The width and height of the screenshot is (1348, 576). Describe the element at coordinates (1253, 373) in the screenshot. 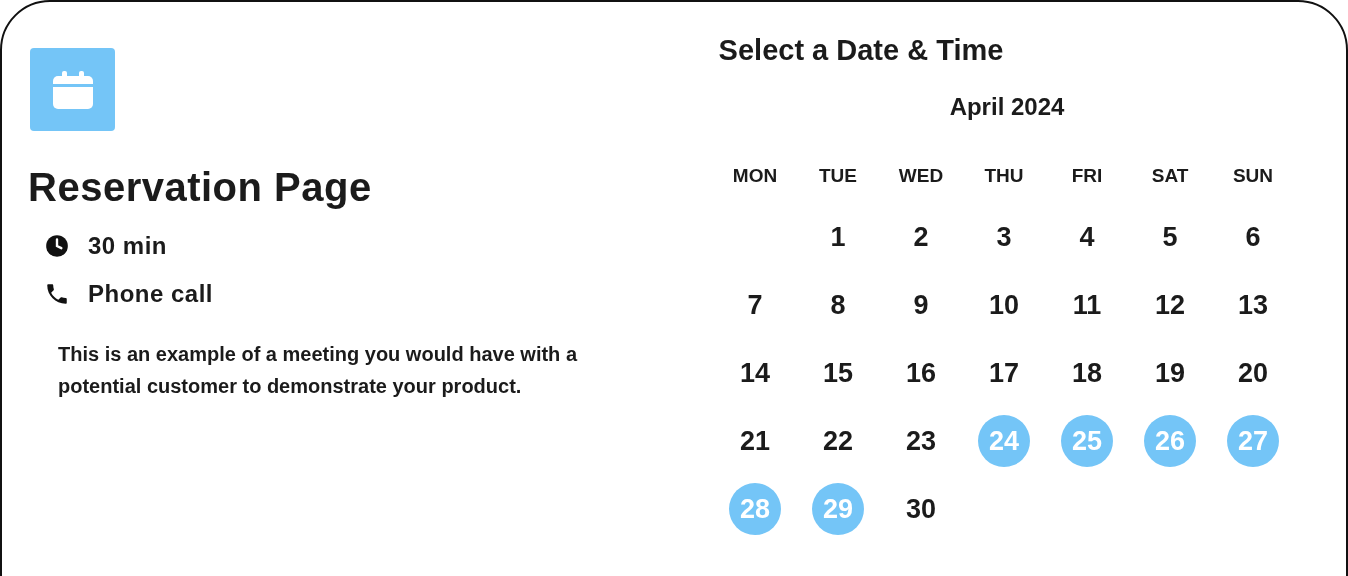

I see `calendar-day: 20` at that location.